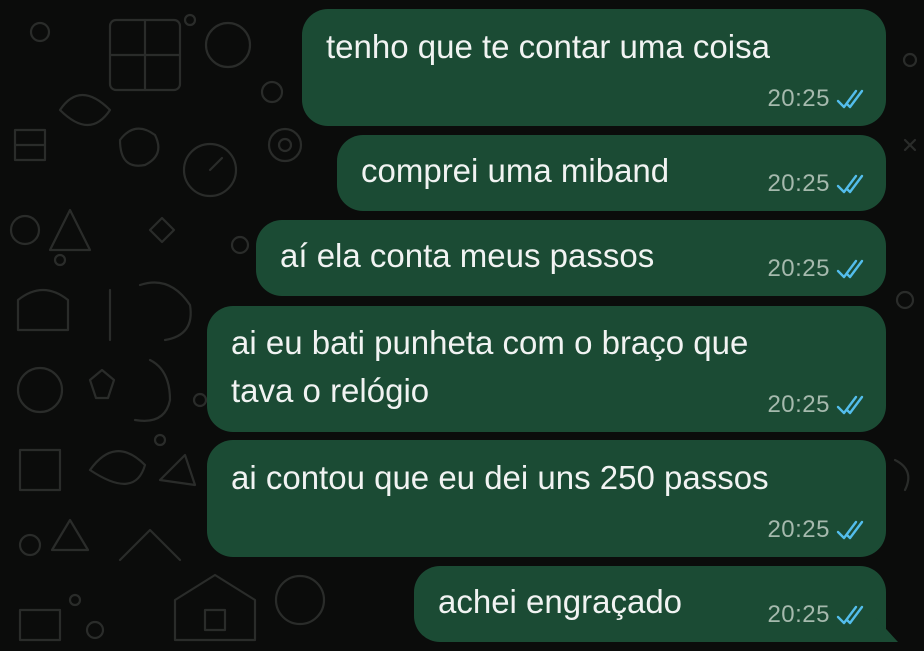 Image resolution: width=924 pixels, height=651 pixels. What do you see at coordinates (467, 255) in the screenshot?
I see `message-text: aí ela conta meus passos` at bounding box center [467, 255].